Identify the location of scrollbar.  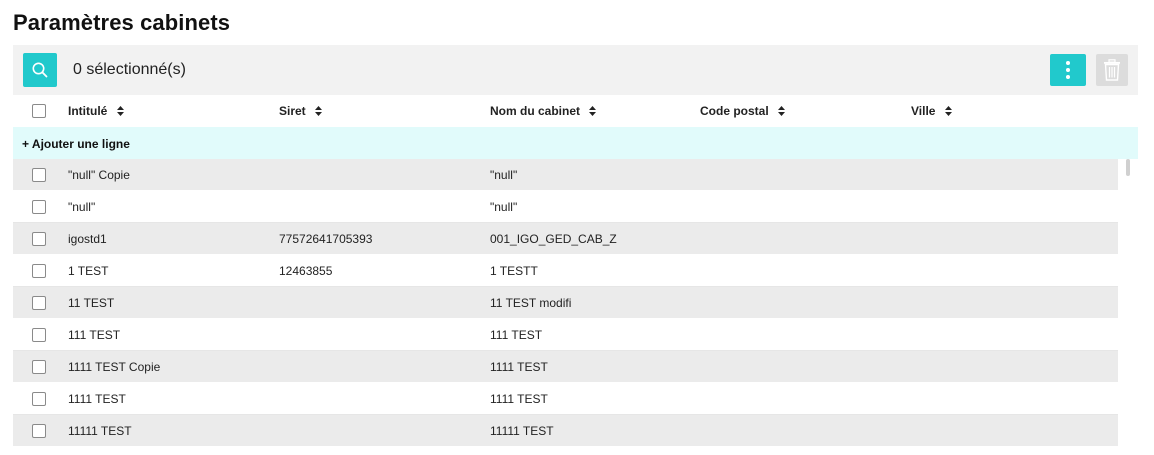
(1128, 167).